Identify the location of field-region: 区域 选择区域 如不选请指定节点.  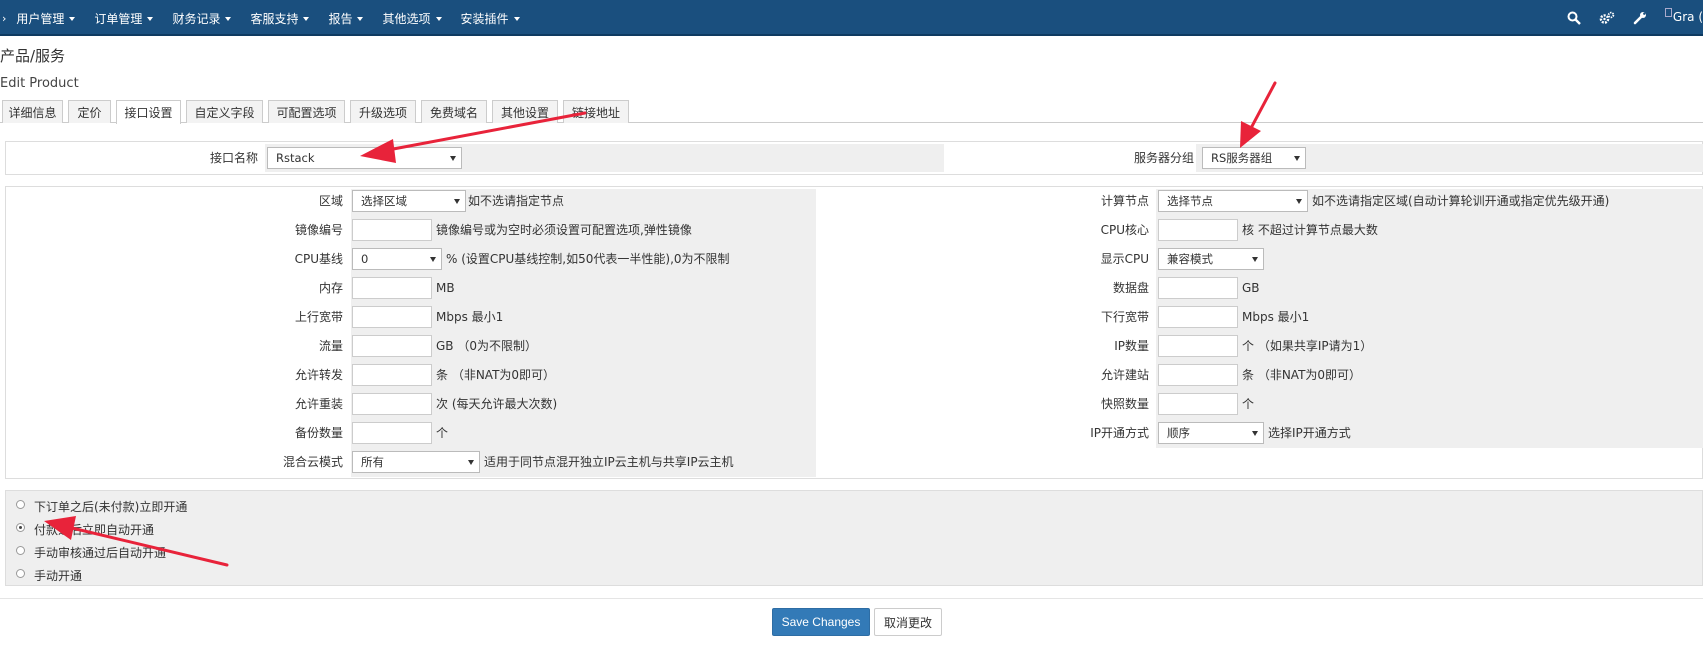
(416, 201).